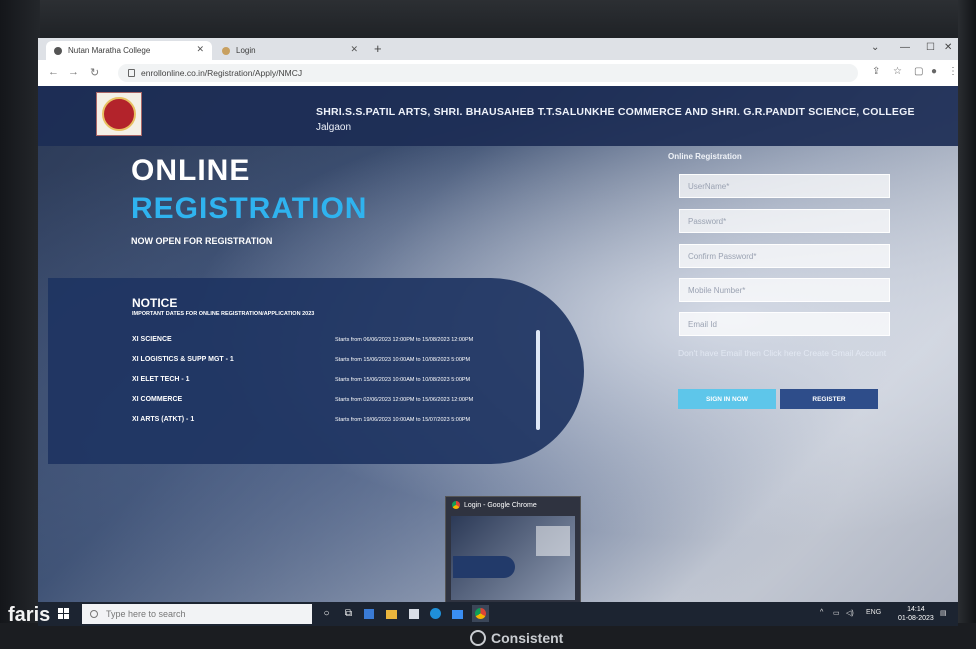 The height and width of the screenshot is (649, 976). What do you see at coordinates (553, 541) in the screenshot?
I see `preview-form-shape` at bounding box center [553, 541].